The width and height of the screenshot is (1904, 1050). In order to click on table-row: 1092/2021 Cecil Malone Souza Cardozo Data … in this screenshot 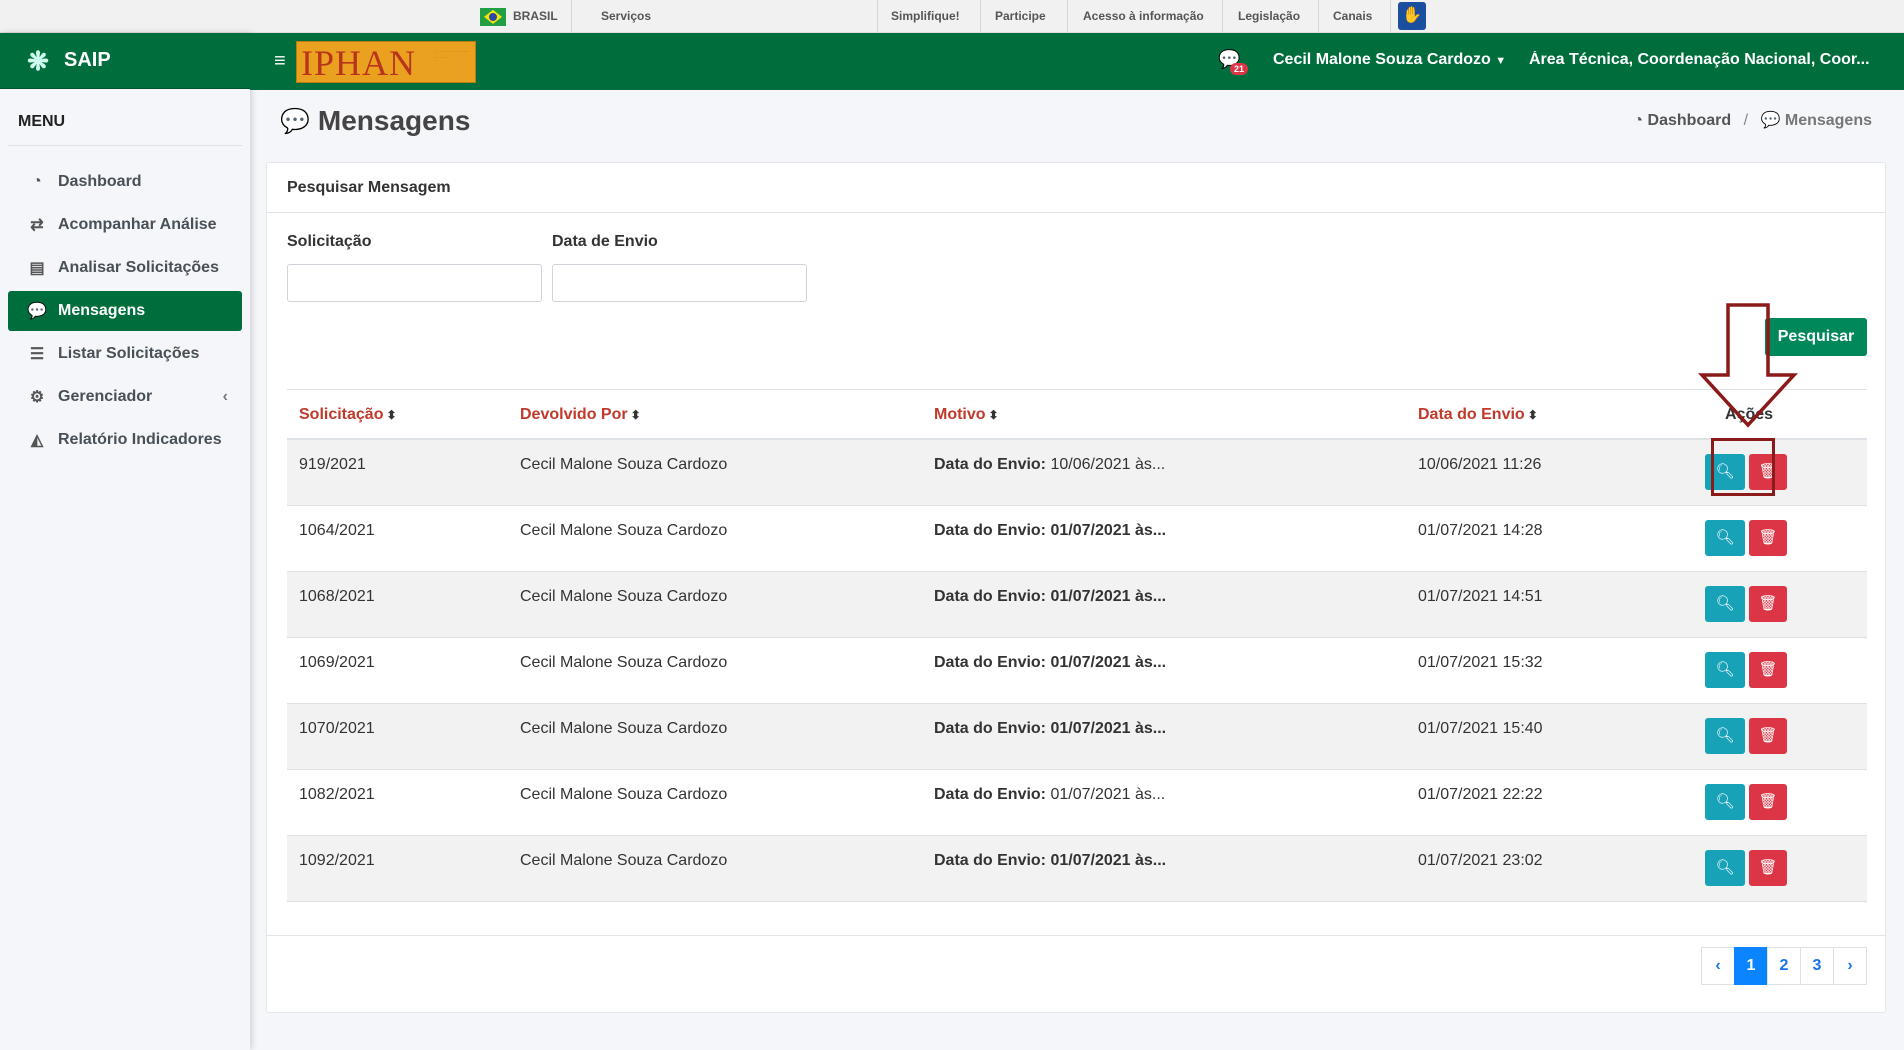, I will do `click(1077, 869)`.